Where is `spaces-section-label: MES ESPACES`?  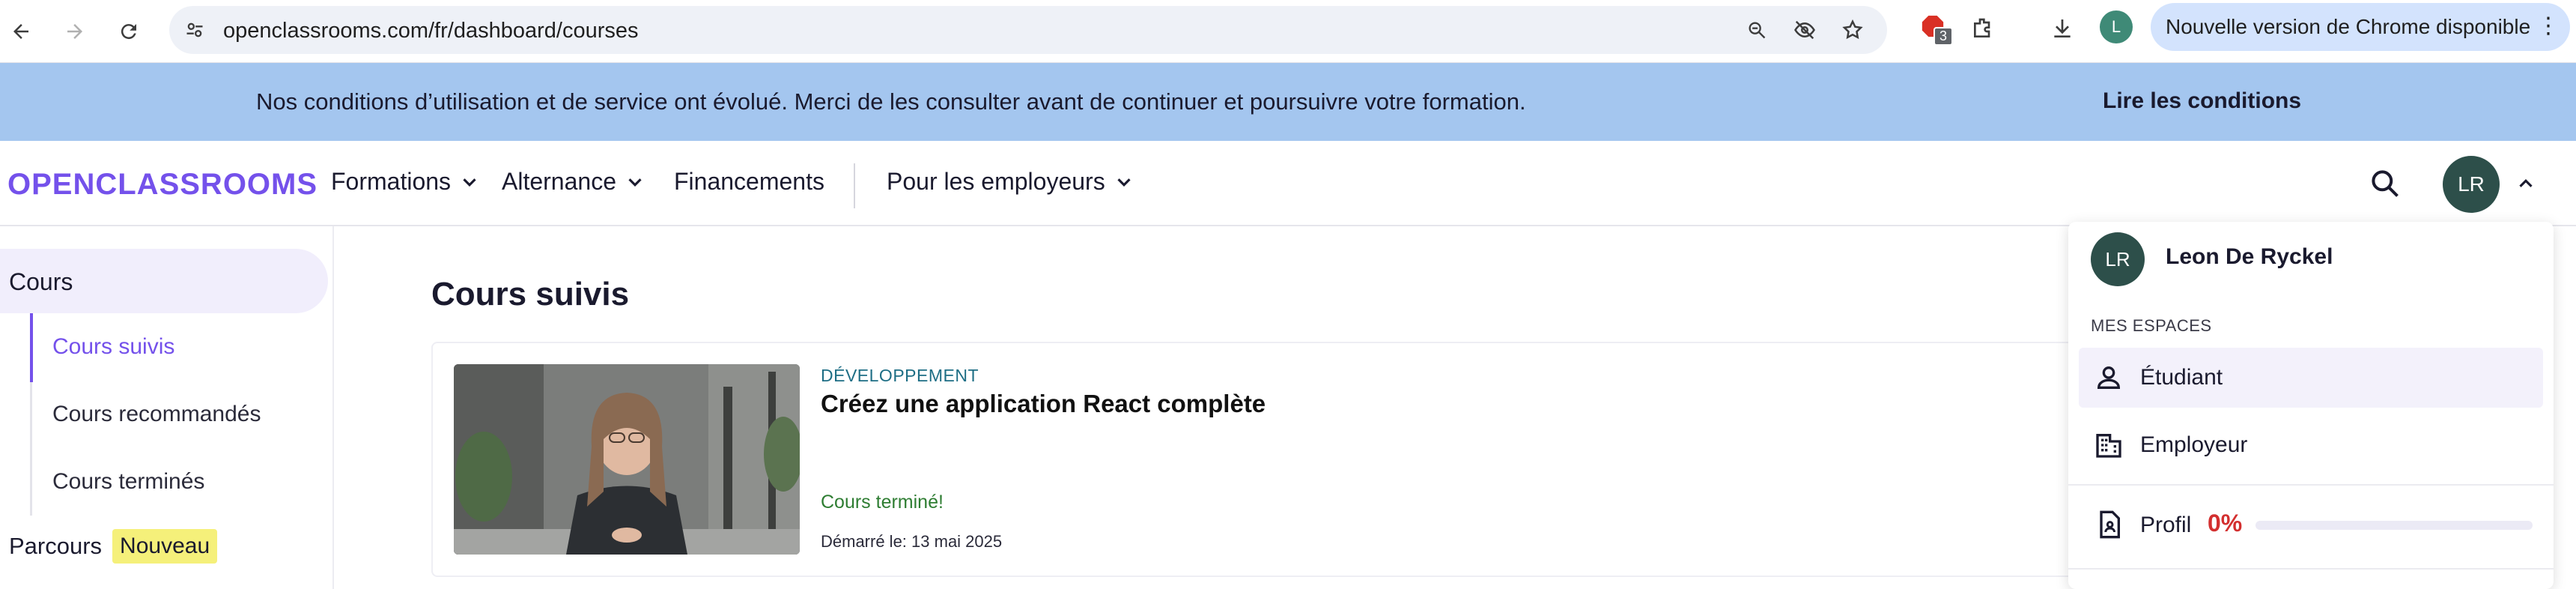 spaces-section-label: MES ESPACES is located at coordinates (2151, 325).